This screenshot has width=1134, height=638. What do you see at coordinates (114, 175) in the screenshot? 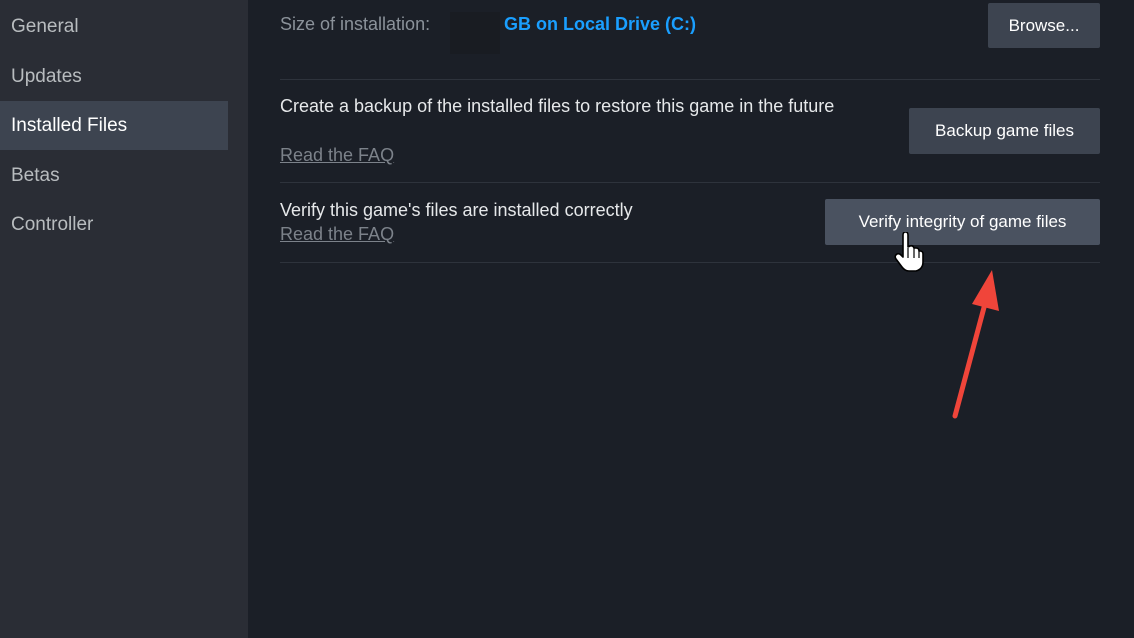
I see `sidebar-item-betas: Betas` at bounding box center [114, 175].